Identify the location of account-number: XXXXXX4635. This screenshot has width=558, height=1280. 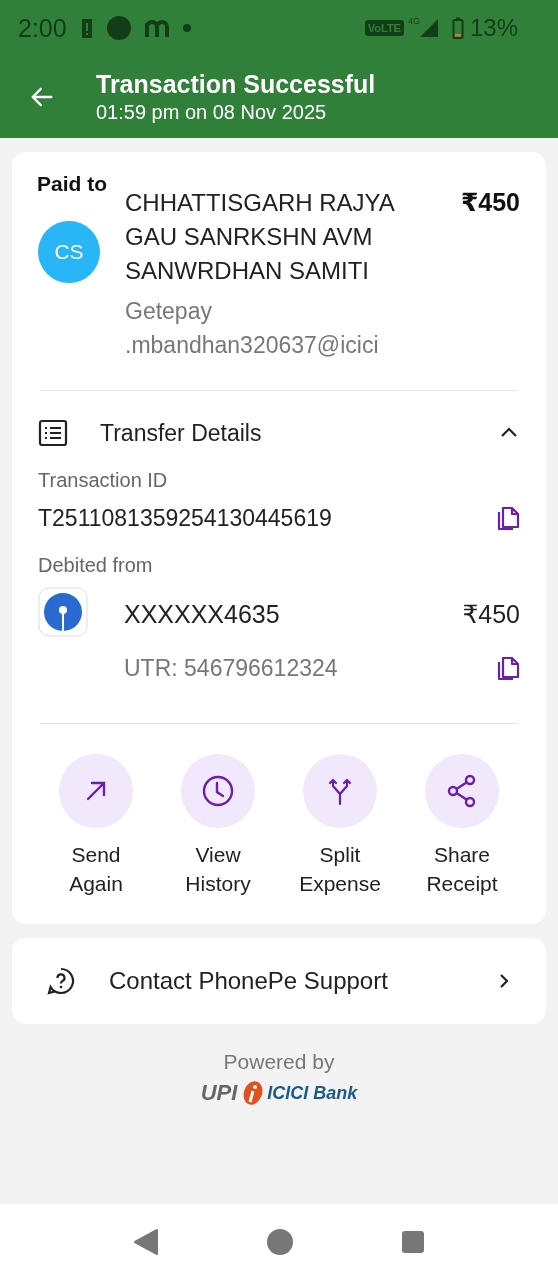
(202, 614).